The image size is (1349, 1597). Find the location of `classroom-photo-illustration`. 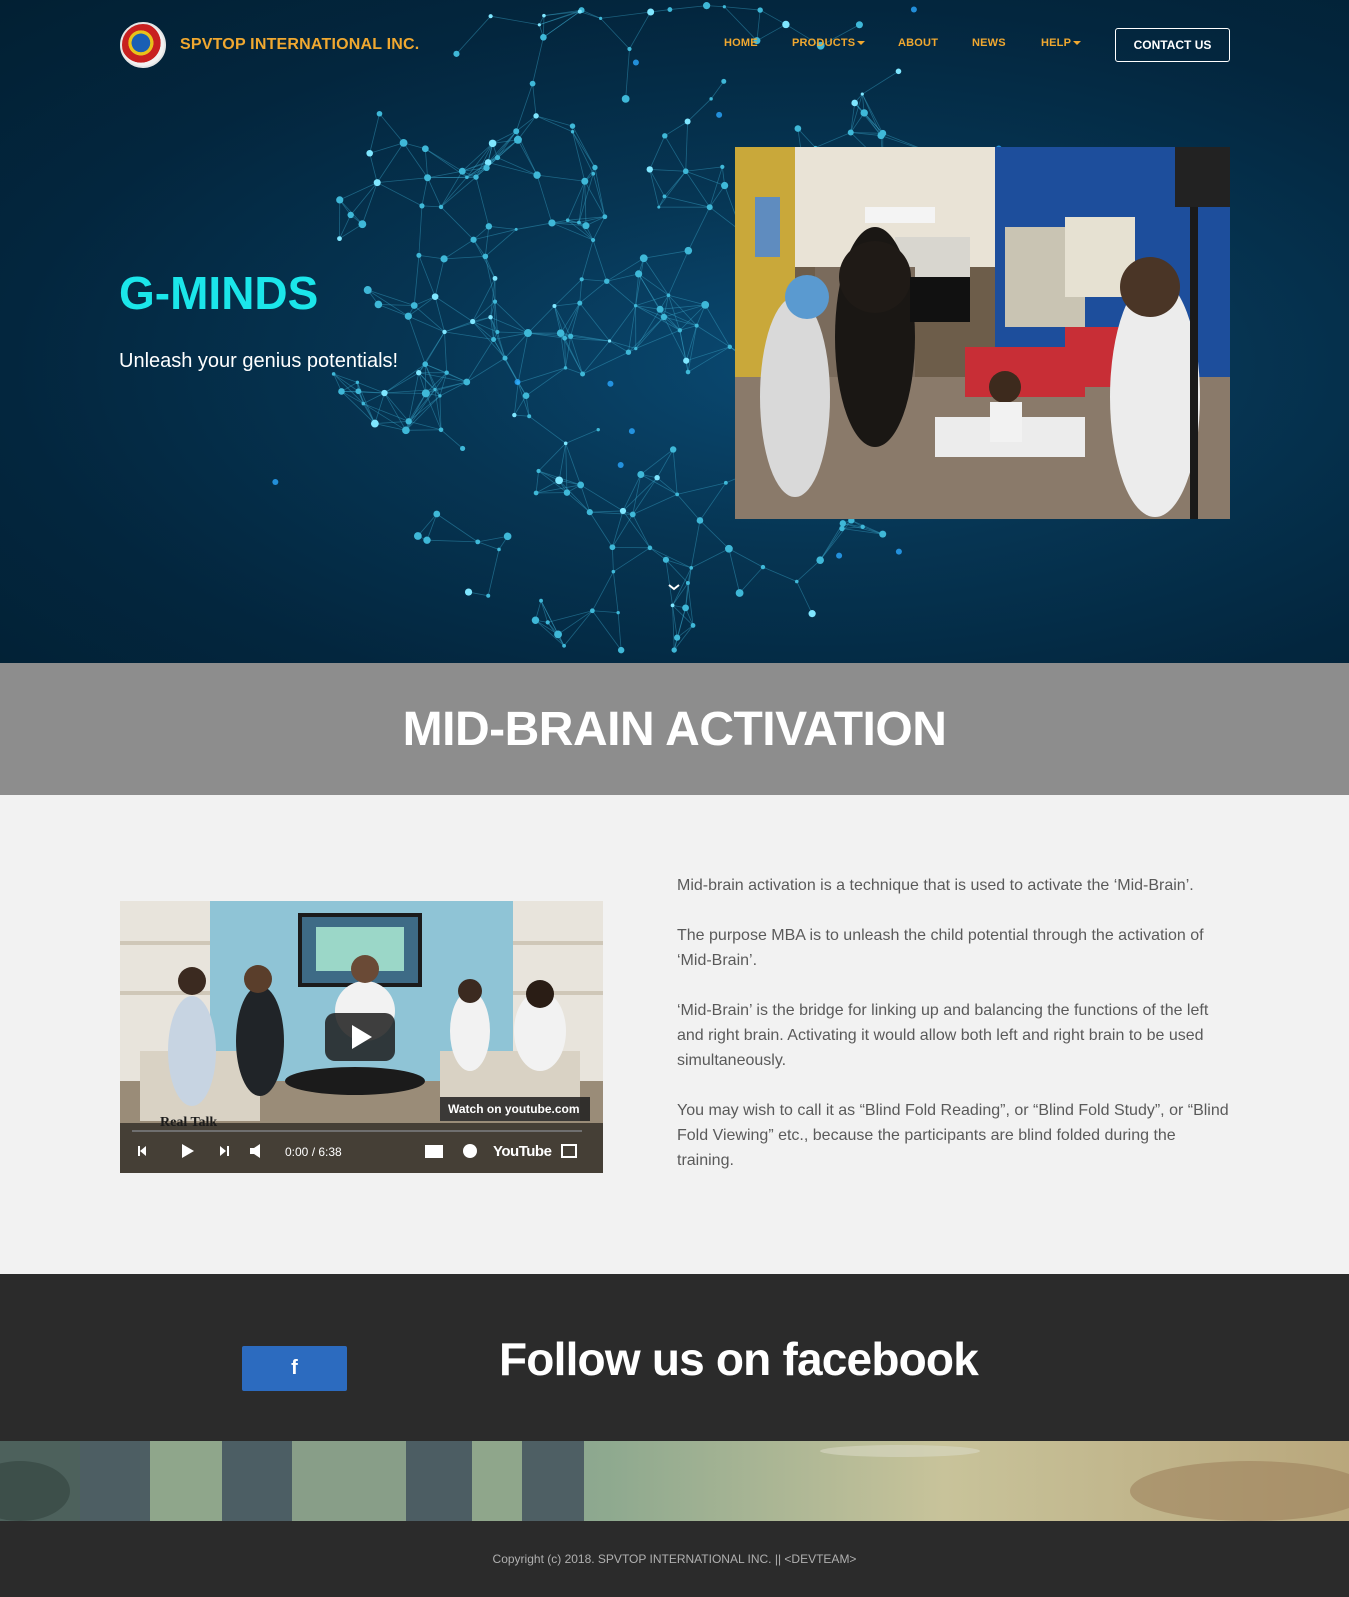

classroom-photo-illustration is located at coordinates (982, 333).